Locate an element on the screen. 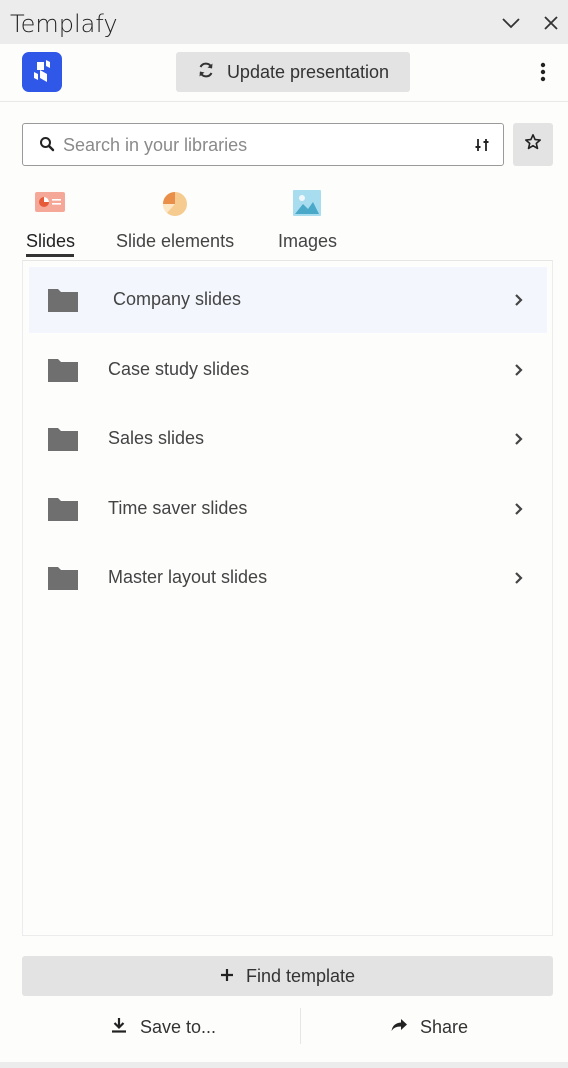 This screenshot has width=568, height=1068. tab-slide-elements: Slide elements is located at coordinates (181, 222).